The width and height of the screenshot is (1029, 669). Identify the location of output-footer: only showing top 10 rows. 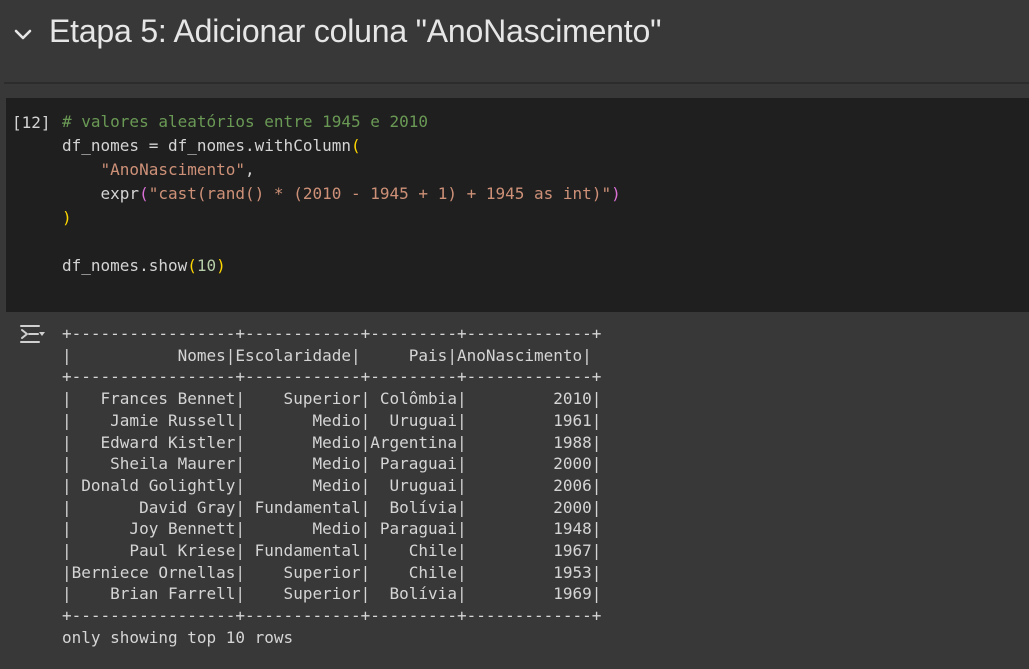
(178, 637).